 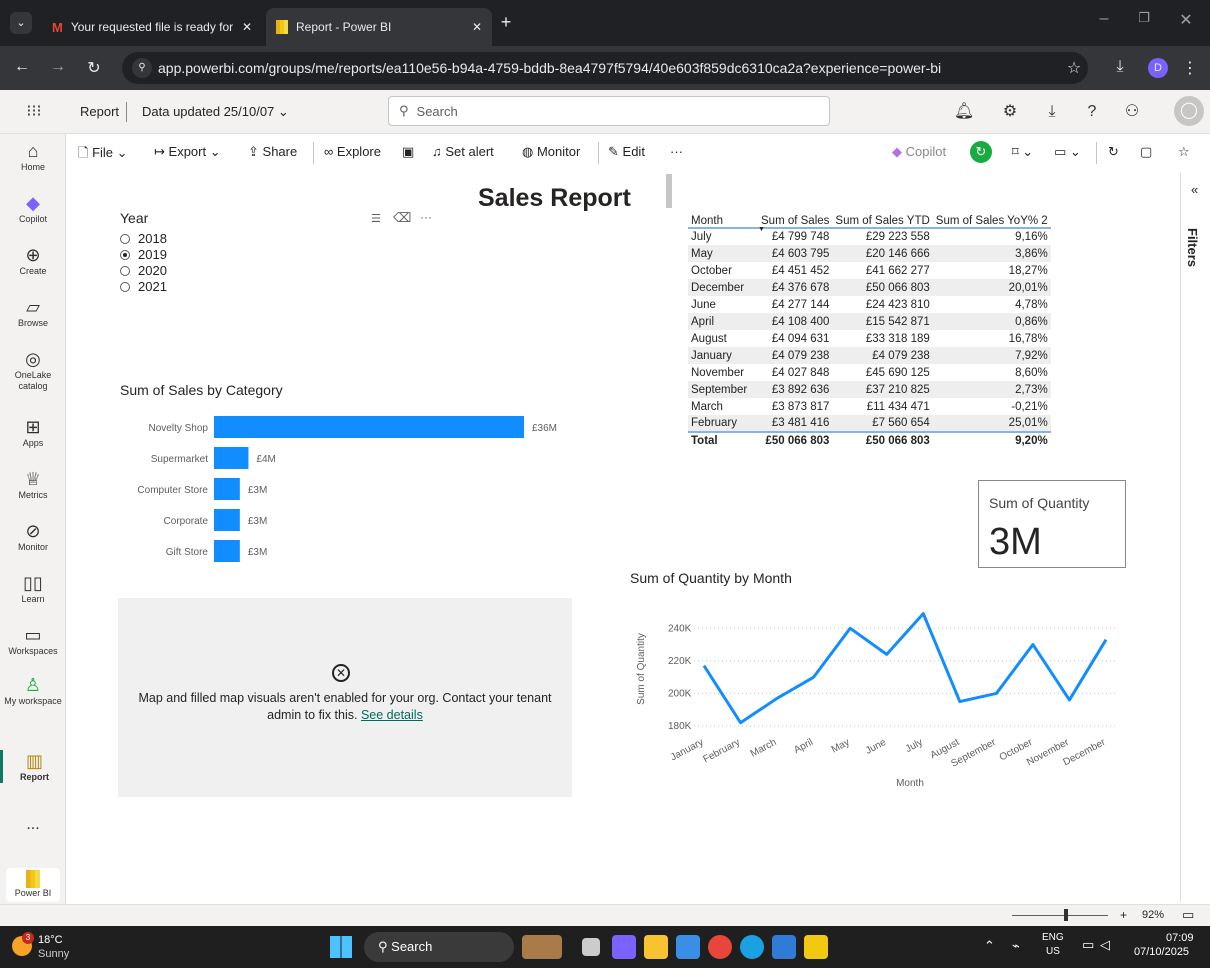 What do you see at coordinates (227, 489) in the screenshot?
I see `bar-computer-store` at bounding box center [227, 489].